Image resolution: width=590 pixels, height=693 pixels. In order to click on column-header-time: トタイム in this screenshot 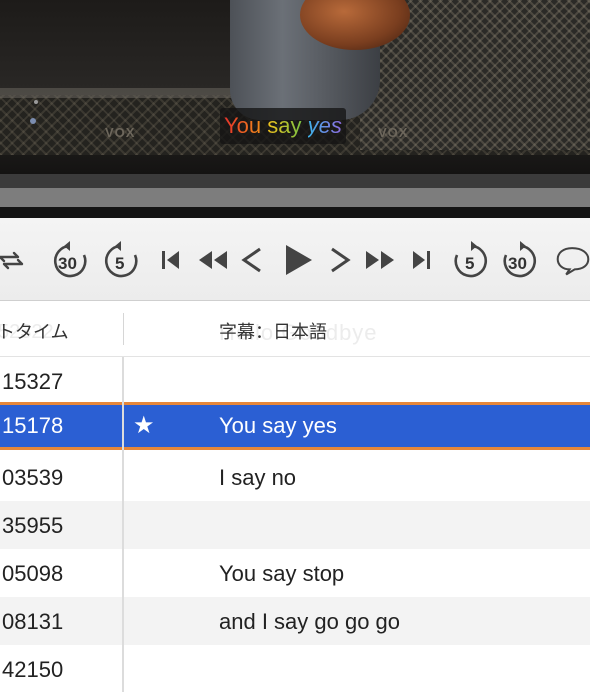, I will do `click(34, 331)`.